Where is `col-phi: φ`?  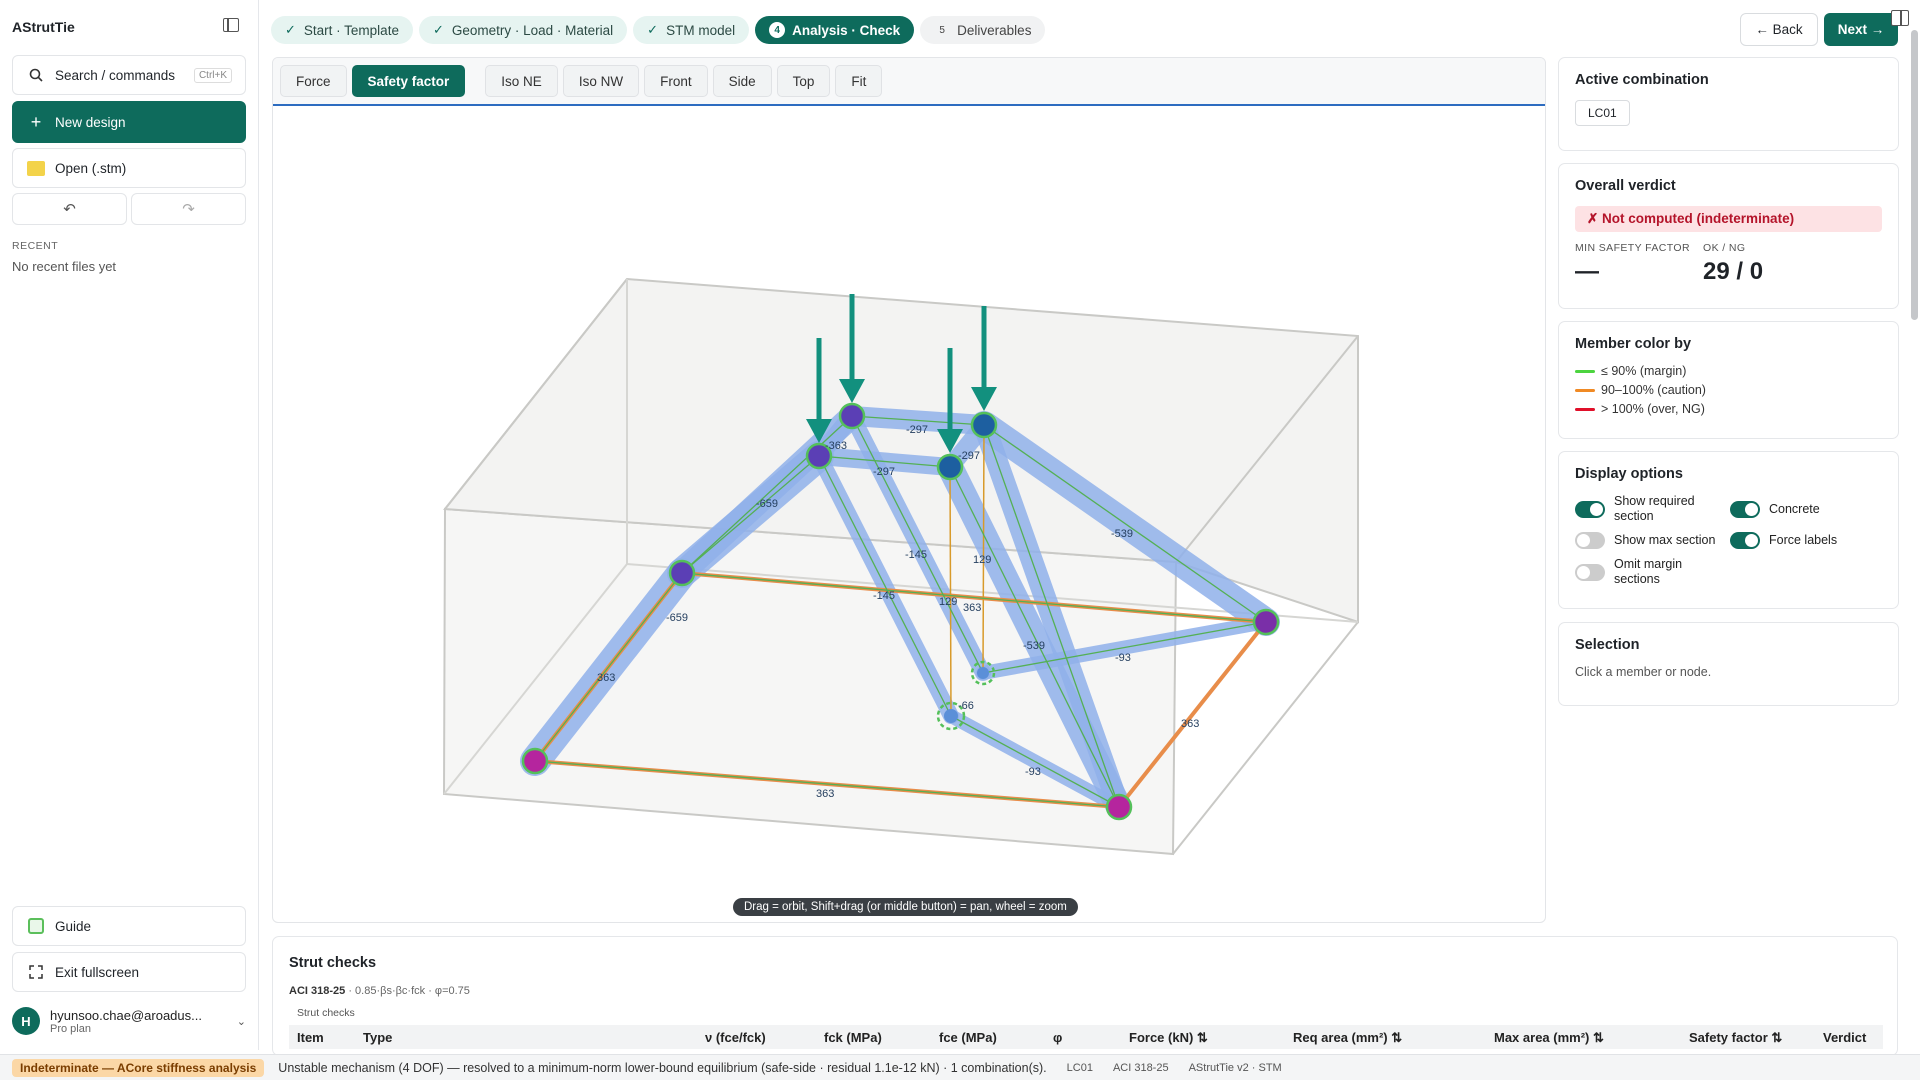
col-phi: φ is located at coordinates (1057, 1037).